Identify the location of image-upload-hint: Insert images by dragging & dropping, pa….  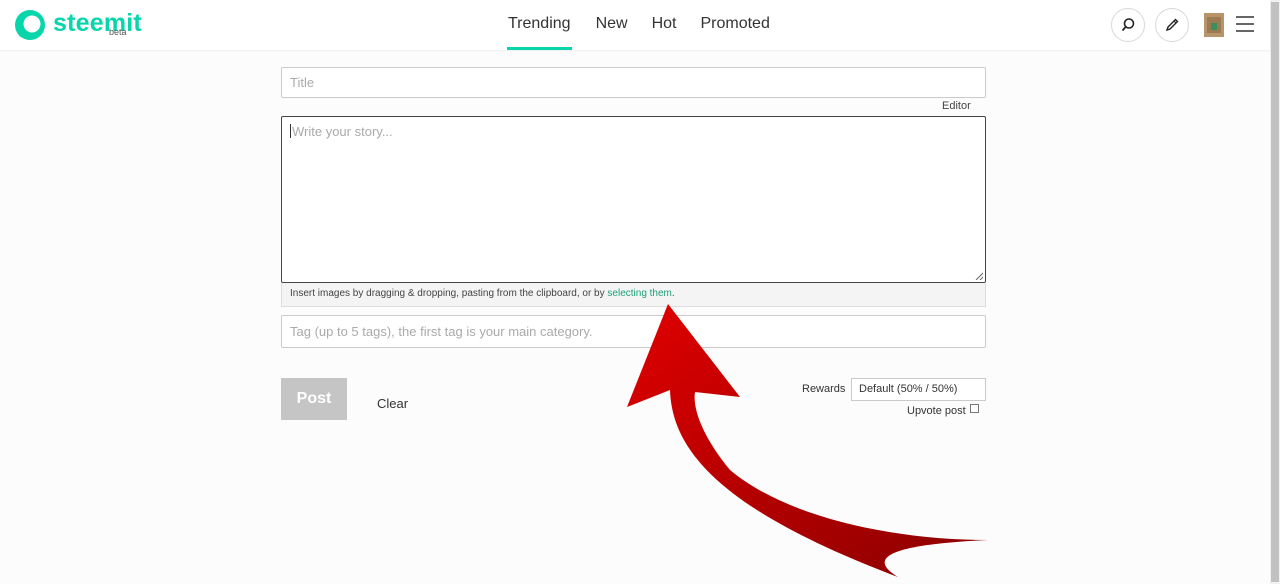
(633, 295).